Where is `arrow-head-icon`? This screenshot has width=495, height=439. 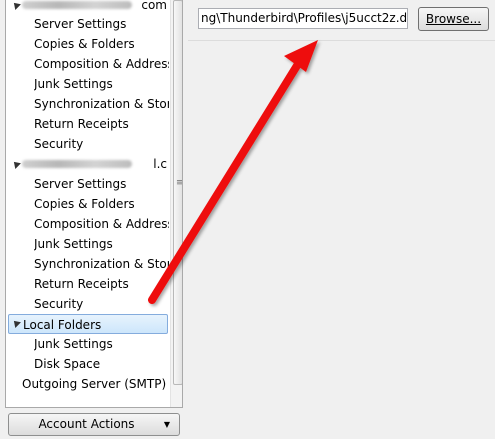
arrow-head-icon is located at coordinates (301, 56).